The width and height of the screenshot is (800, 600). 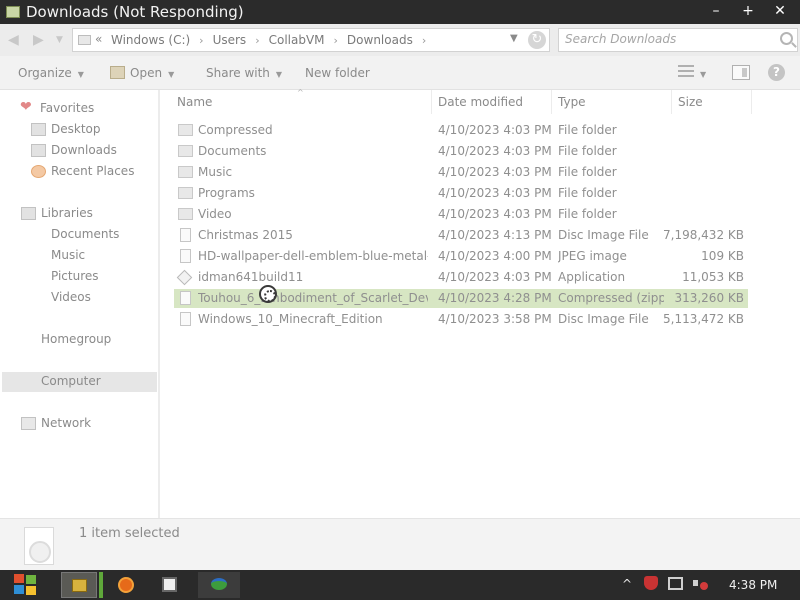 I want to click on window-title: Downloads (Not Responding), so click(x=135, y=12).